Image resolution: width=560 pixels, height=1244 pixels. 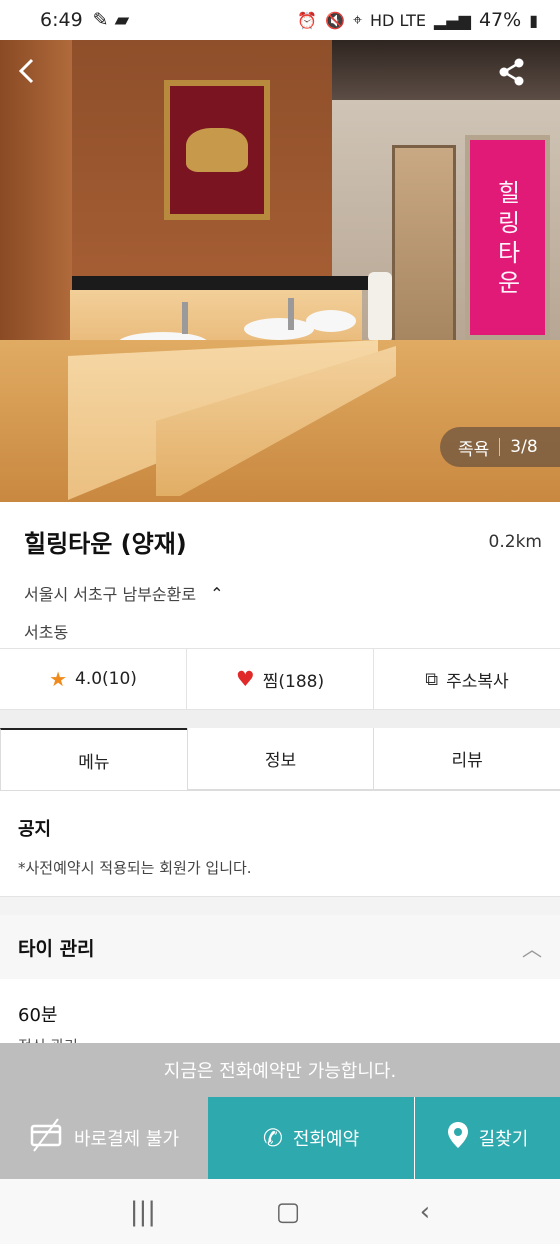 I want to click on directions-button: 길찾기, so click(x=487, y=1138).